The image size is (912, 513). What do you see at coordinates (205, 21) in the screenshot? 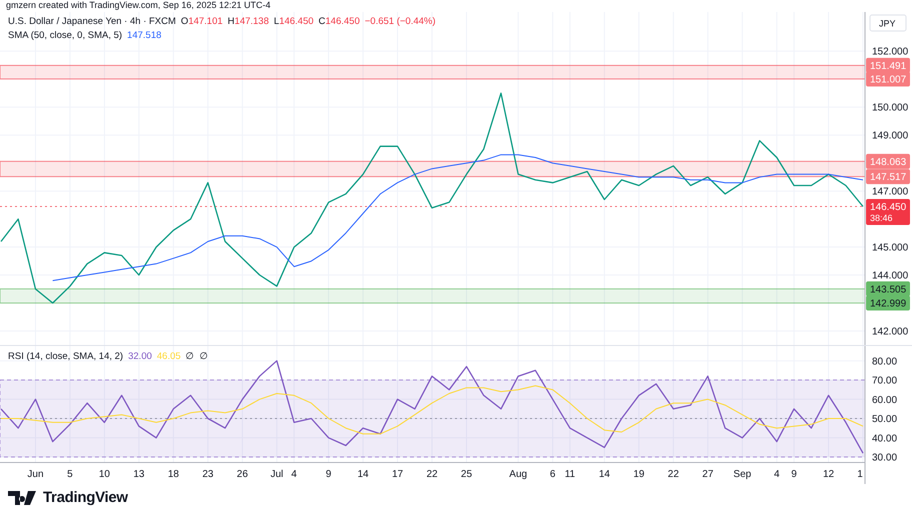
I see `ohlc-value: 147.101` at bounding box center [205, 21].